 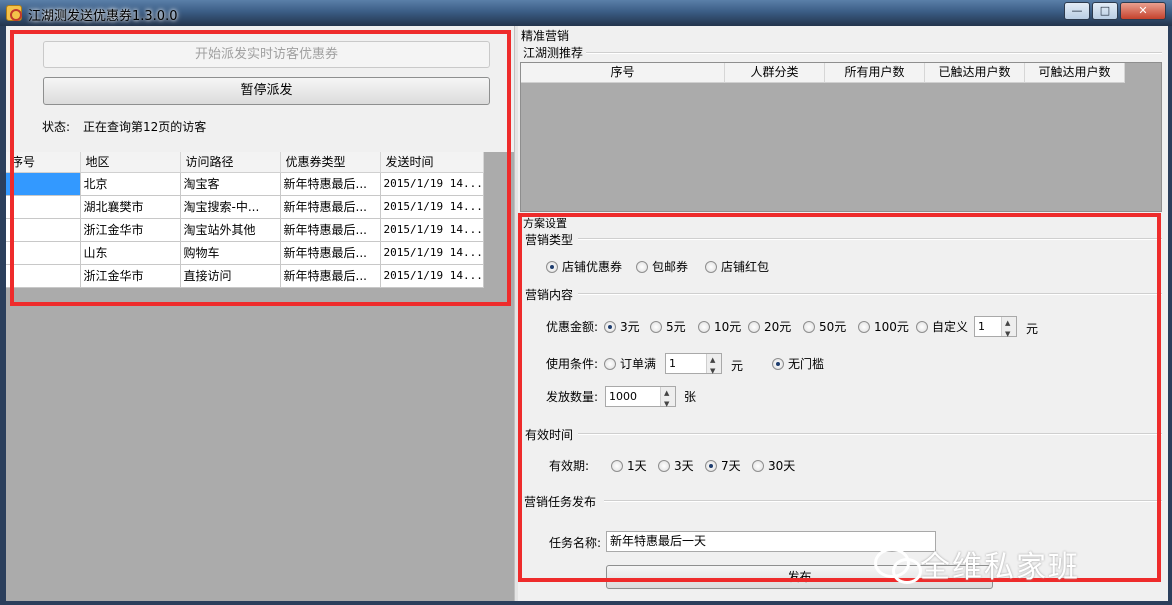 I want to click on radio-red-packet: 店铺红包, so click(x=737, y=266).